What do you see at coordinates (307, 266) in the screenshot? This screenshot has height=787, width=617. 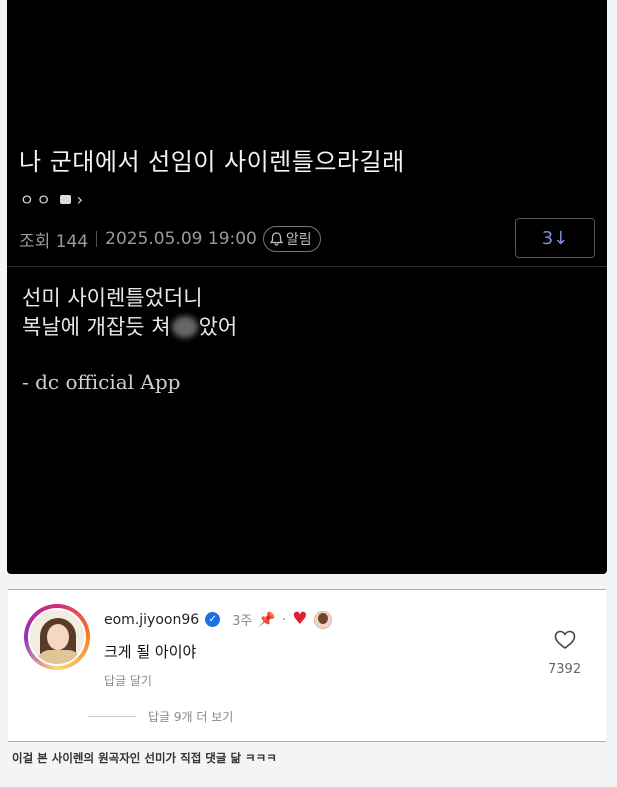 I see `post-divider` at bounding box center [307, 266].